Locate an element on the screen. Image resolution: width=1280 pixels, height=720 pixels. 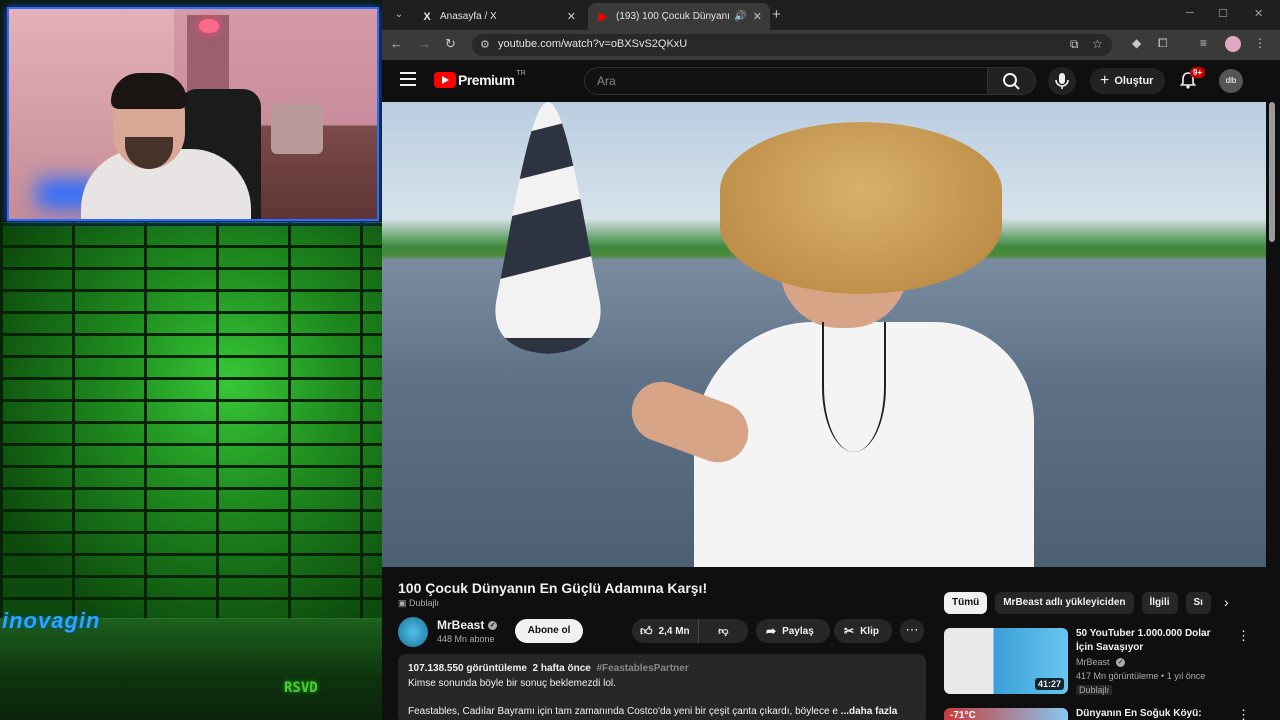
dubbed-badge: Dublajlı is located at coordinates (1094, 690).